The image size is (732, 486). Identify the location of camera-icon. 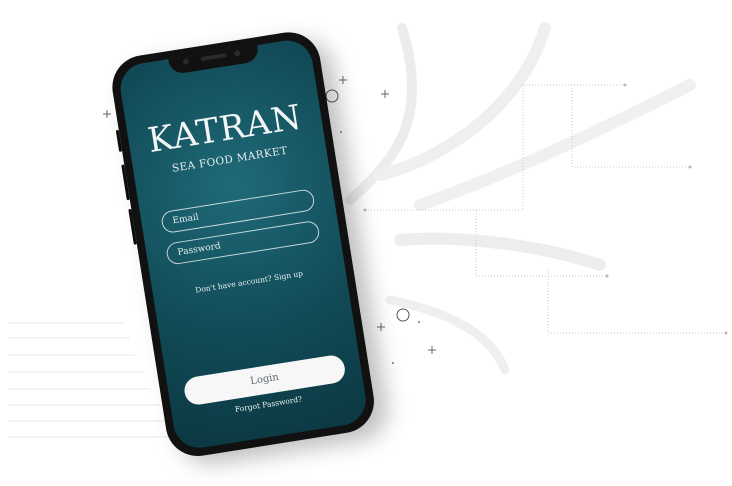
(237, 53).